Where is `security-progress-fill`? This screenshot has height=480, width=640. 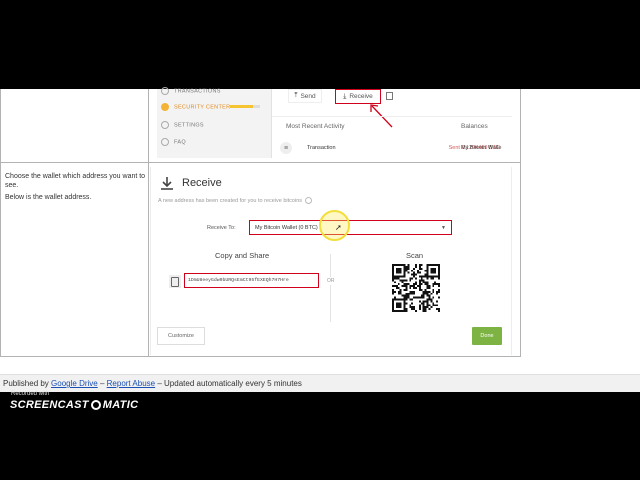
security-progress-fill is located at coordinates (241, 106).